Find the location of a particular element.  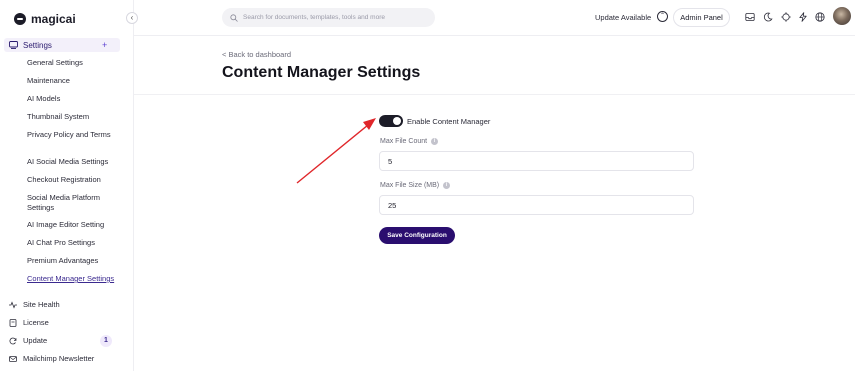

search-icon is located at coordinates (234, 17).